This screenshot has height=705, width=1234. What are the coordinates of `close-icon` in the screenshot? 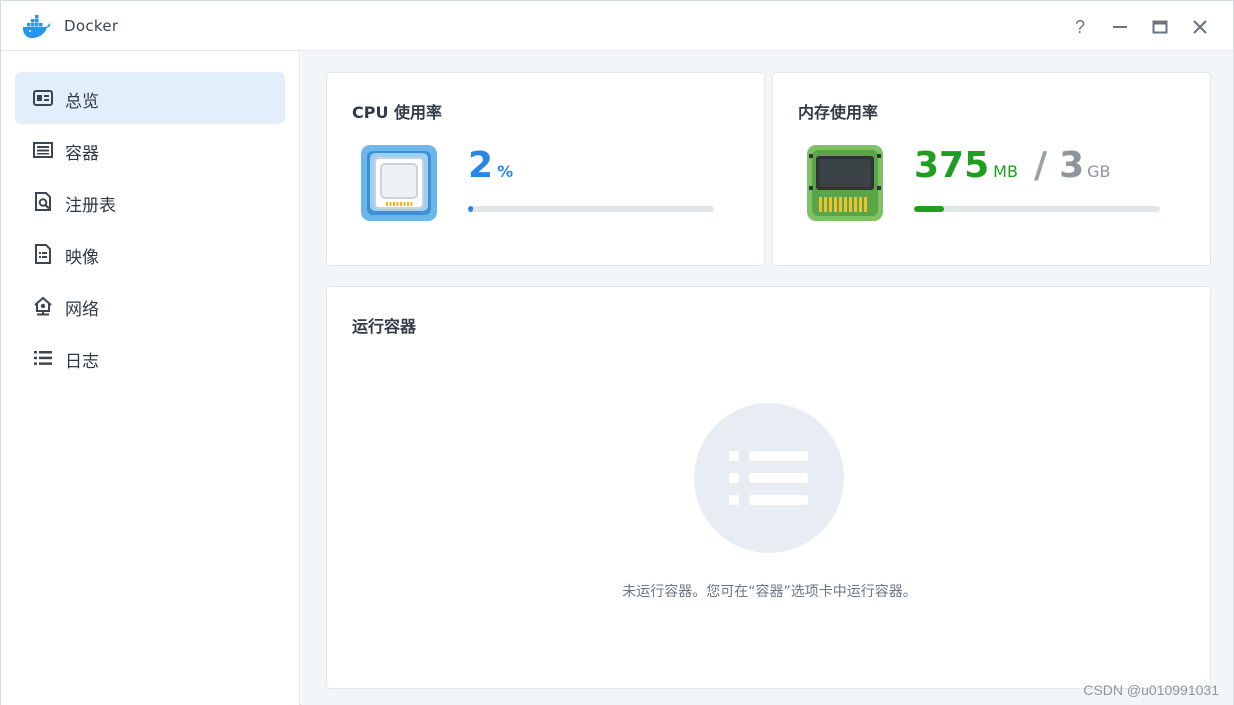 It's located at (1200, 27).